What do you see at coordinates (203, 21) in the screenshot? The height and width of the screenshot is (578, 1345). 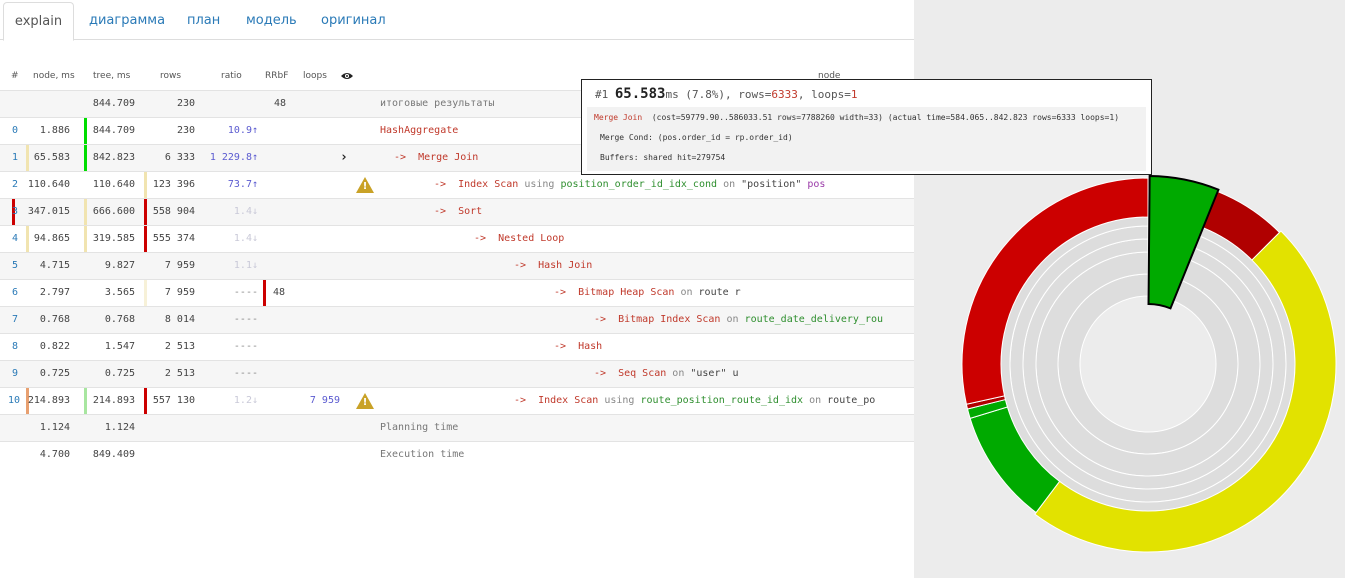 I see `tab-plan: план` at bounding box center [203, 21].